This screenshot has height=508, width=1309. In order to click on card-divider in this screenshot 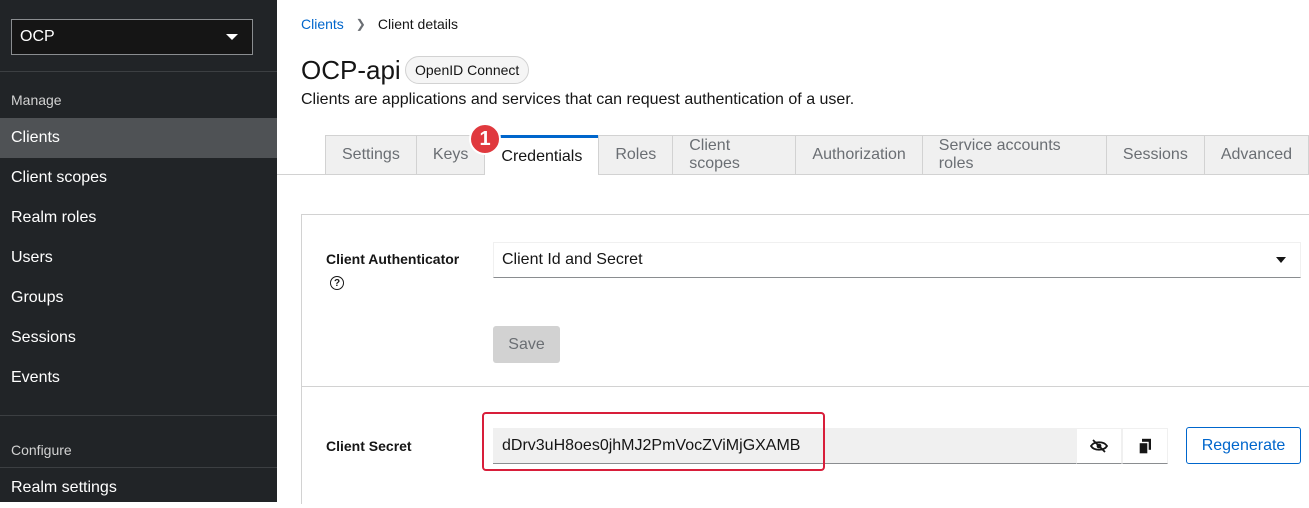, I will do `click(805, 386)`.